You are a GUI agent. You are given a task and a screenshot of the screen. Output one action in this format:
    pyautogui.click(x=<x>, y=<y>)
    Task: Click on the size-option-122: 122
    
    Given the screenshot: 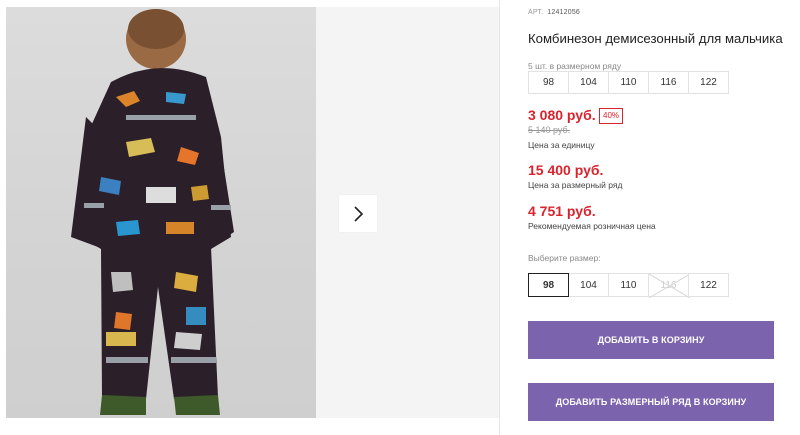 What is the action you would take?
    pyautogui.click(x=708, y=285)
    